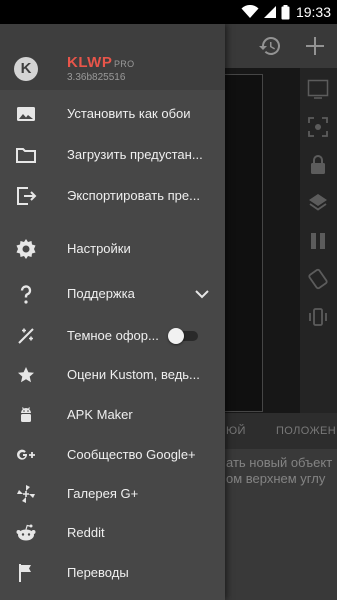 Image resolution: width=337 pixels, height=600 pixels. Describe the element at coordinates (176, 336) in the screenshot. I see `toggle-thumb` at that location.